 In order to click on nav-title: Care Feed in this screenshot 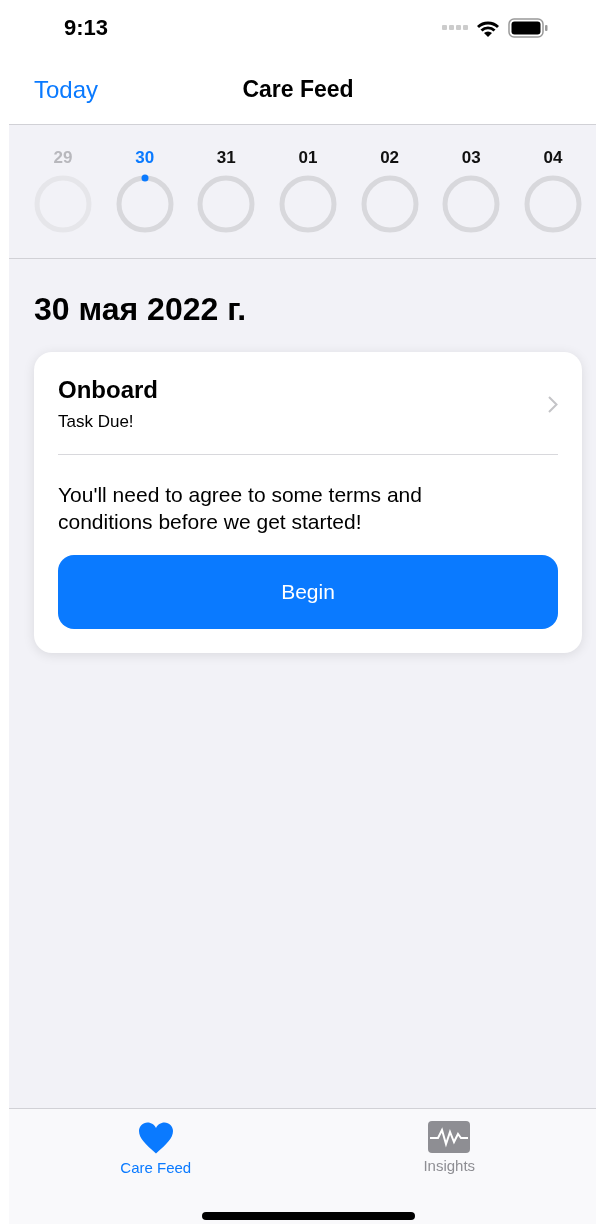, I will do `click(298, 89)`.